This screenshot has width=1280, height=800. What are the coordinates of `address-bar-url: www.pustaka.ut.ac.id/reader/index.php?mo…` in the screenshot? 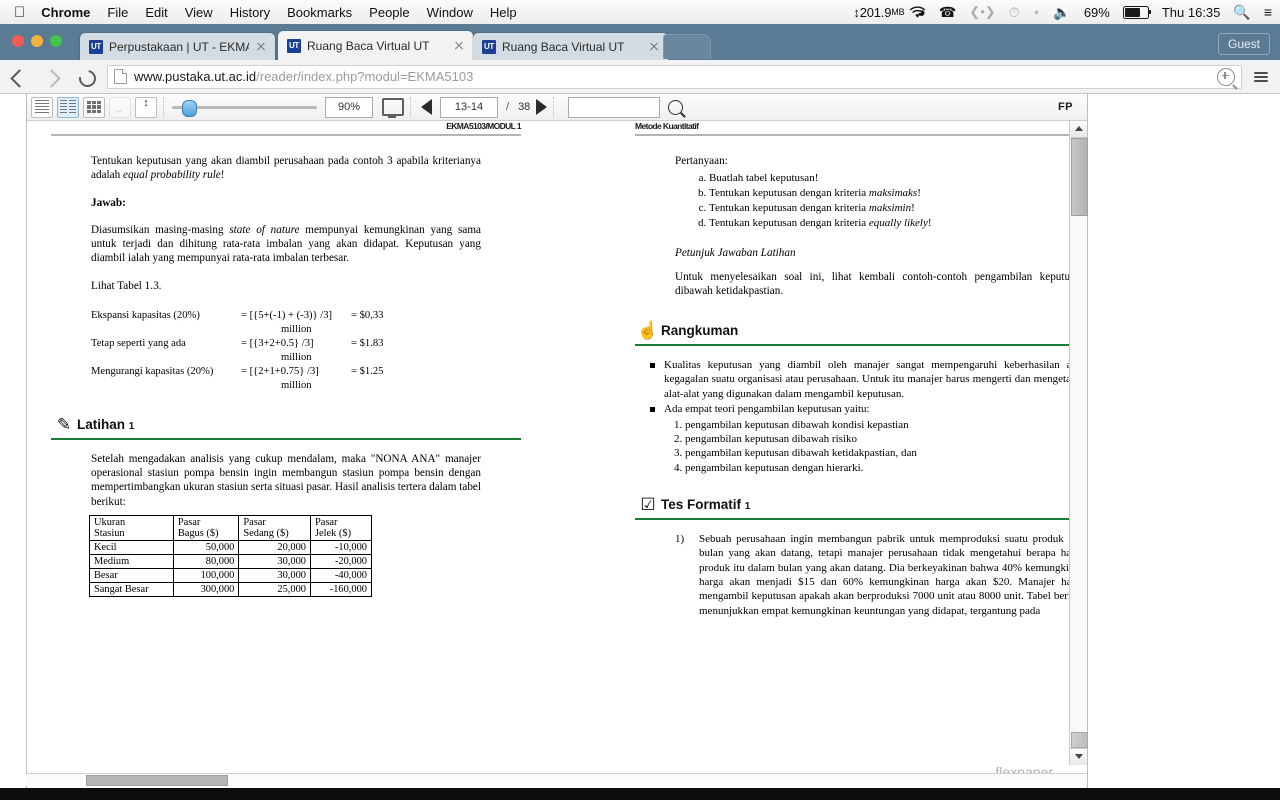 It's located at (303, 76).